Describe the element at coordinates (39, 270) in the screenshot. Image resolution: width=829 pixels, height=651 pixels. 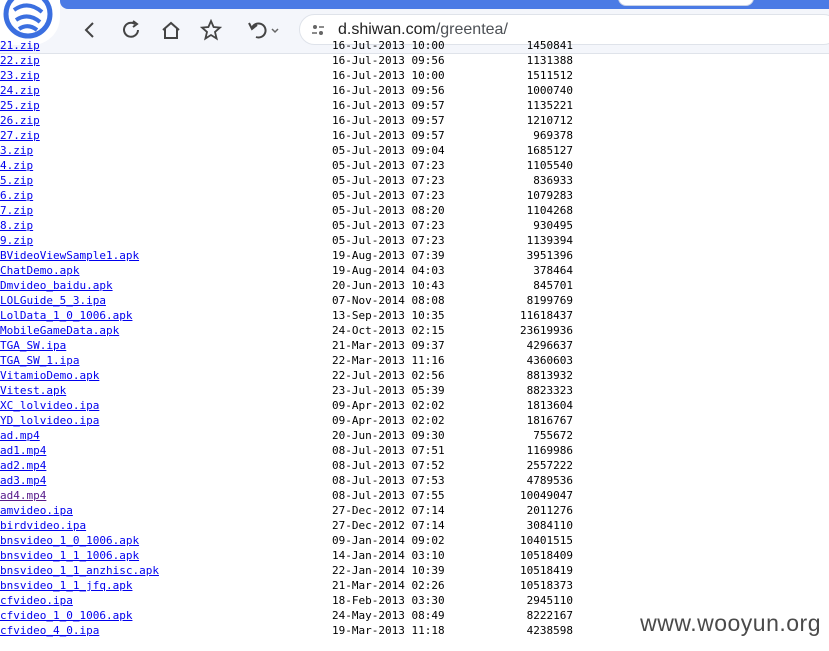
I see `file-link: ChatDemo.apk` at that location.